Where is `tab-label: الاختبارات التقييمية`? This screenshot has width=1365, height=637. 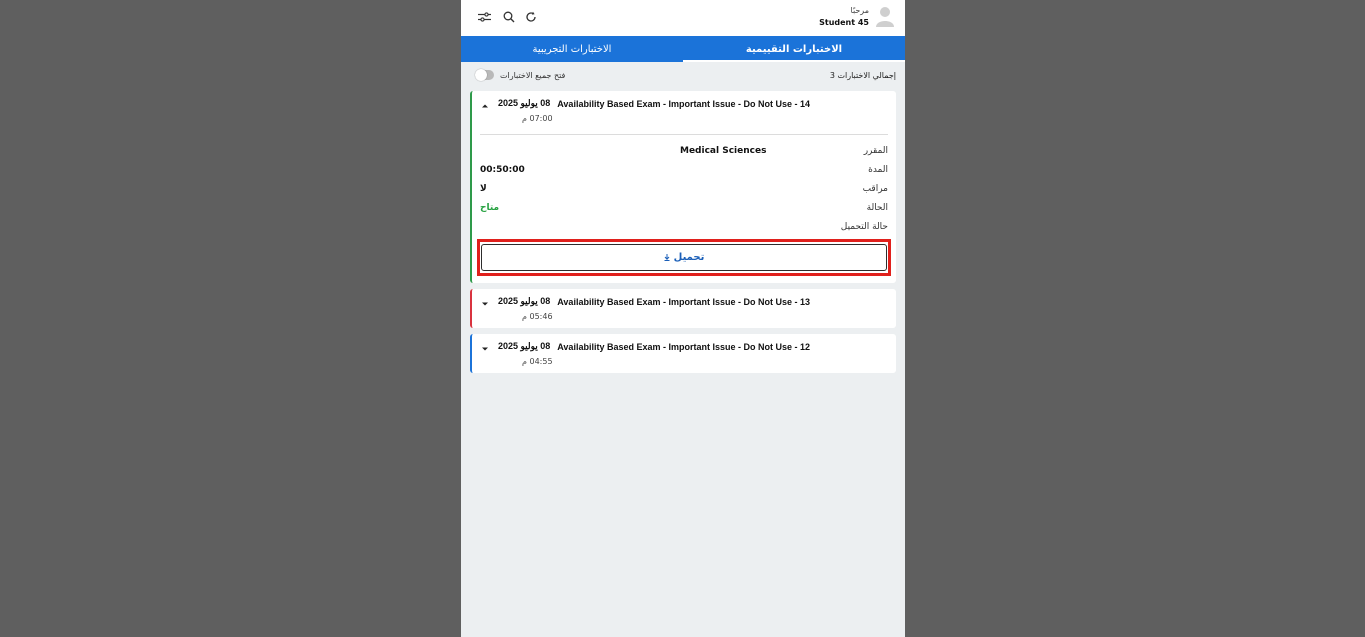 tab-label: الاختبارات التقييمية is located at coordinates (794, 49).